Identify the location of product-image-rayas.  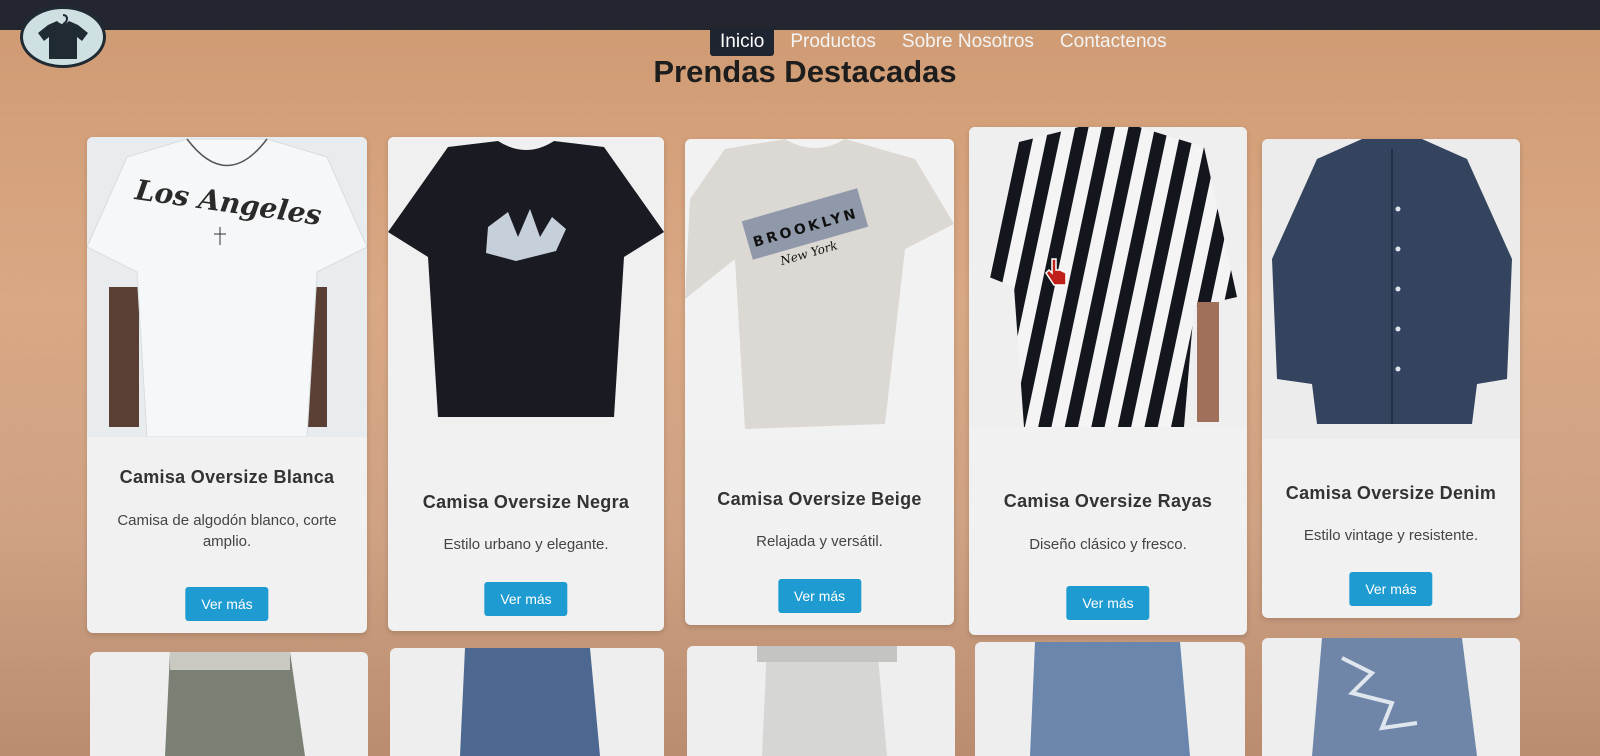
(1108, 277).